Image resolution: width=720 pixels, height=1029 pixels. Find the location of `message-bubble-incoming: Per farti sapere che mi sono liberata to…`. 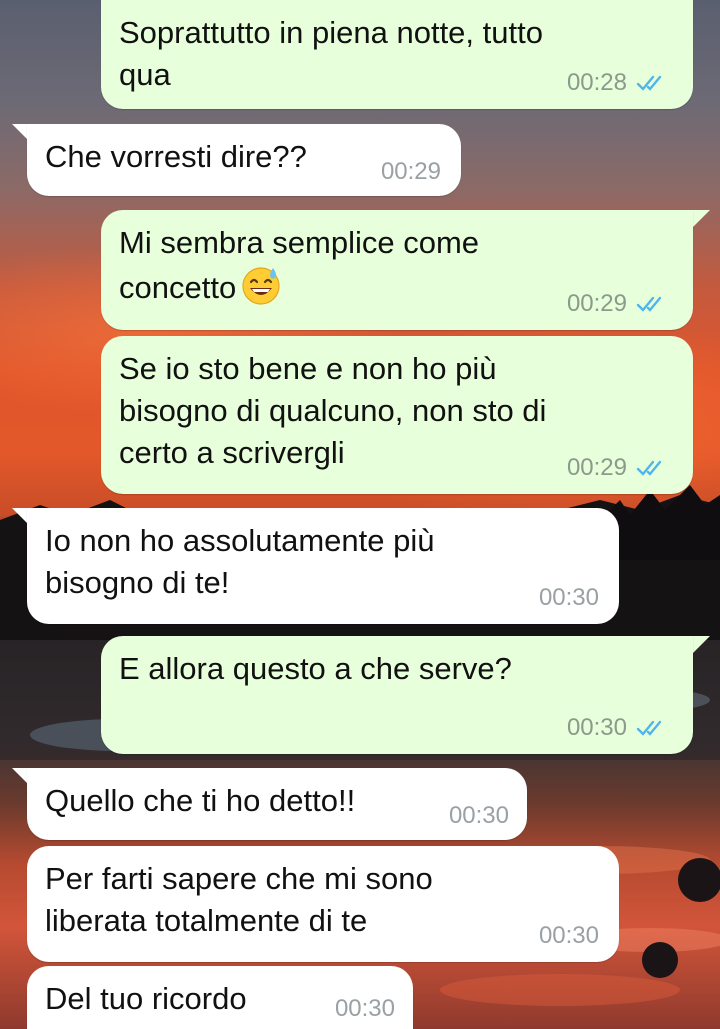

message-bubble-incoming: Per farti sapere che mi sono liberata to… is located at coordinates (323, 904).